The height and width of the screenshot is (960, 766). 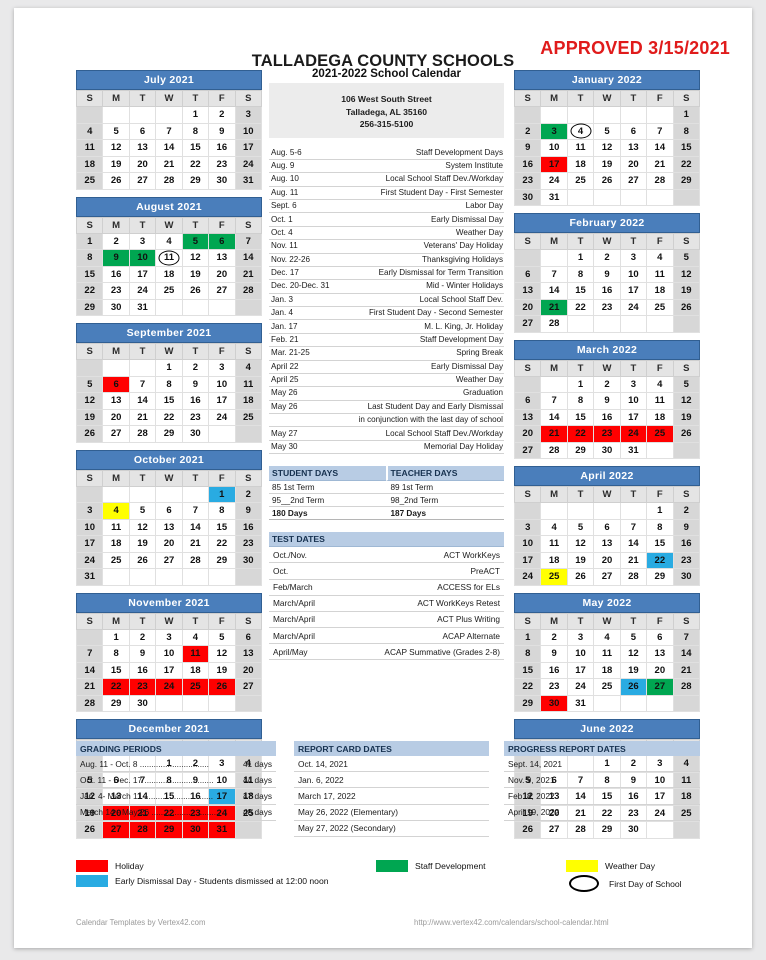 What do you see at coordinates (458, 603) in the screenshot?
I see `test-date-name: ACT WorkKeys Retest` at bounding box center [458, 603].